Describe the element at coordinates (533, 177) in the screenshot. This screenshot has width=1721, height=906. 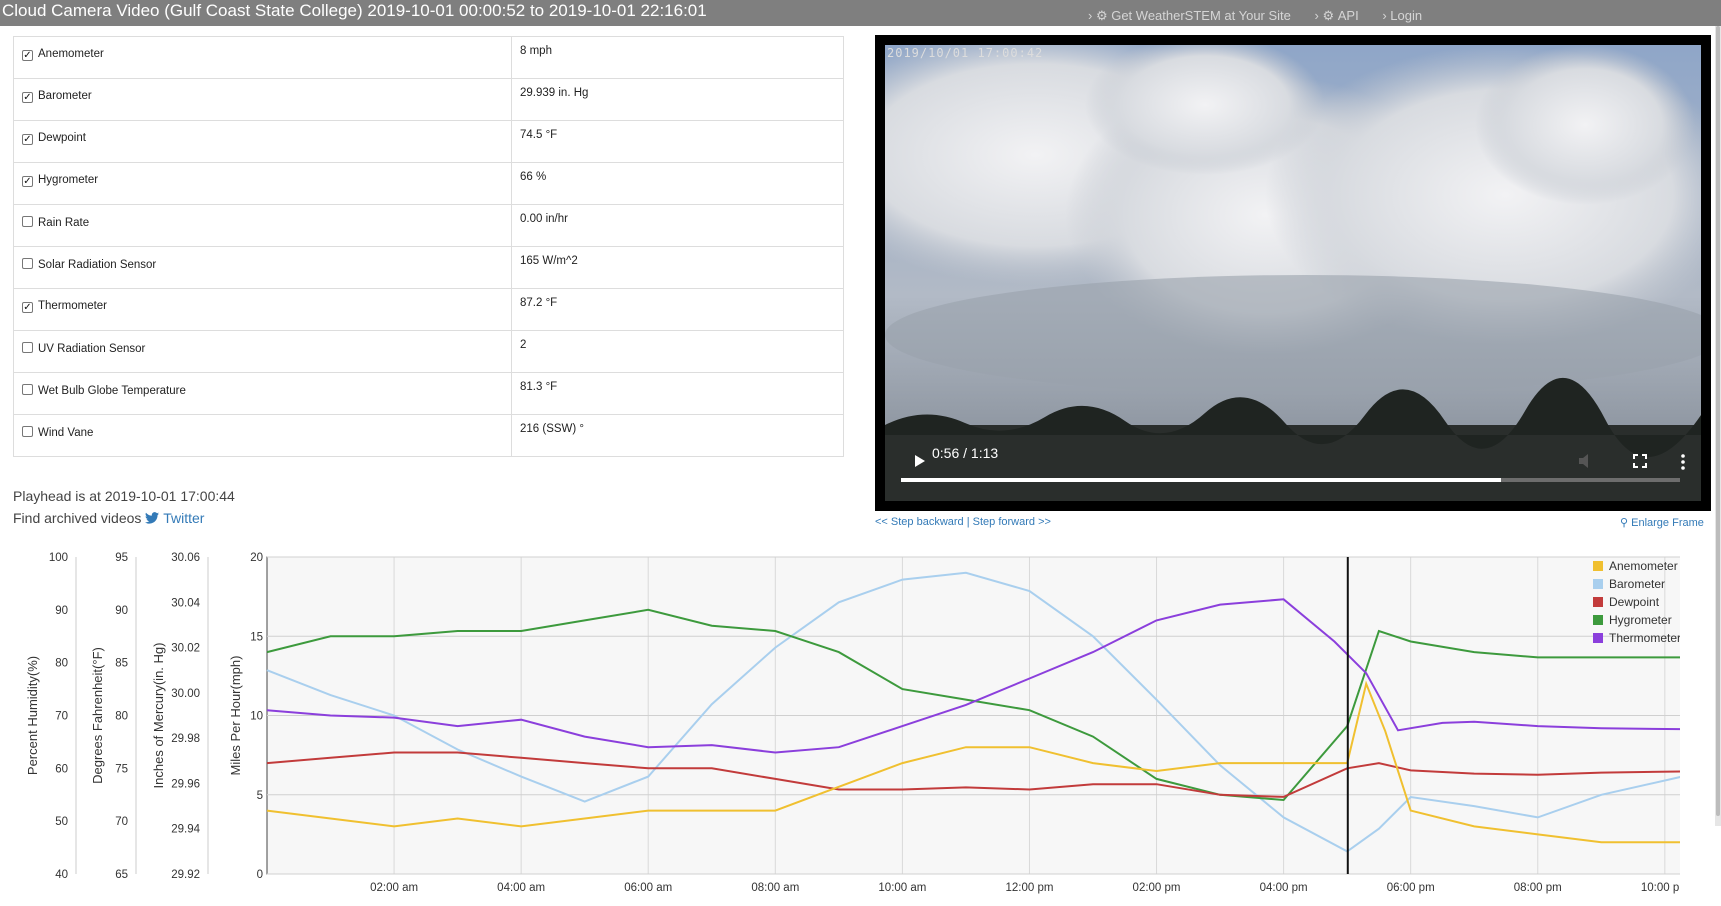
I see `sensor-value: 66 %` at that location.